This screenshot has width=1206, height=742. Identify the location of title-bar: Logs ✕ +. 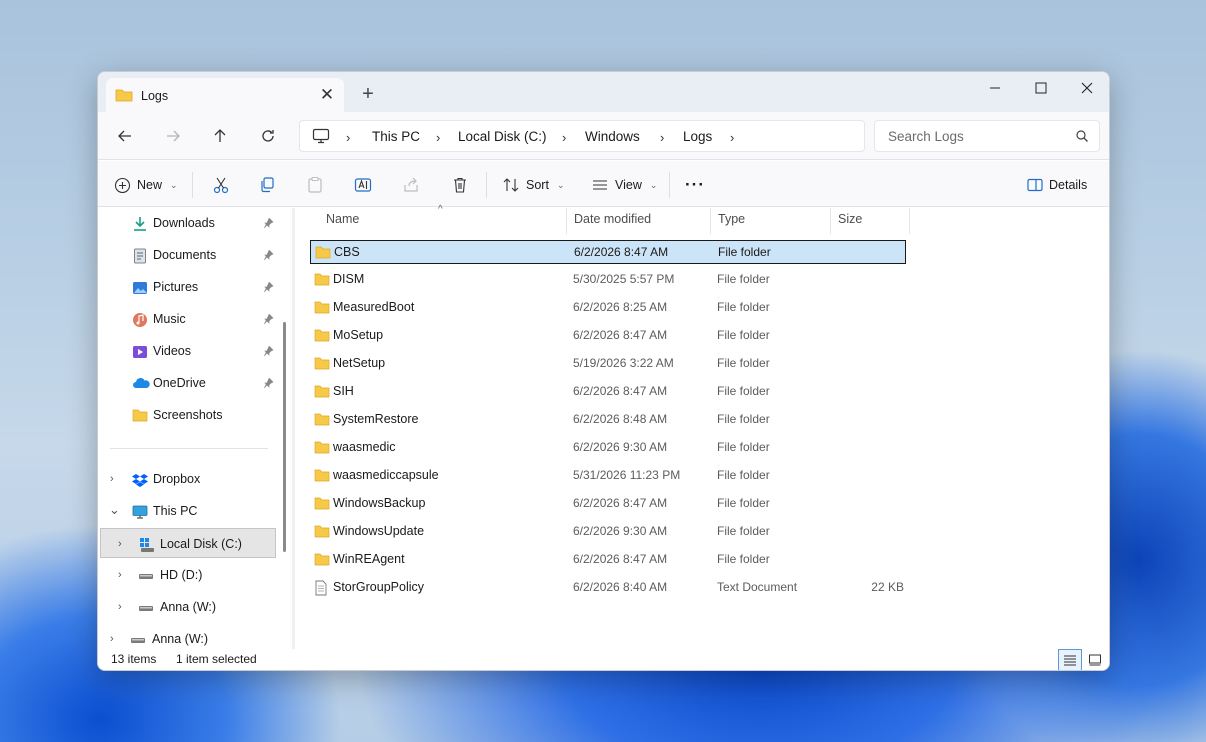
(603, 92).